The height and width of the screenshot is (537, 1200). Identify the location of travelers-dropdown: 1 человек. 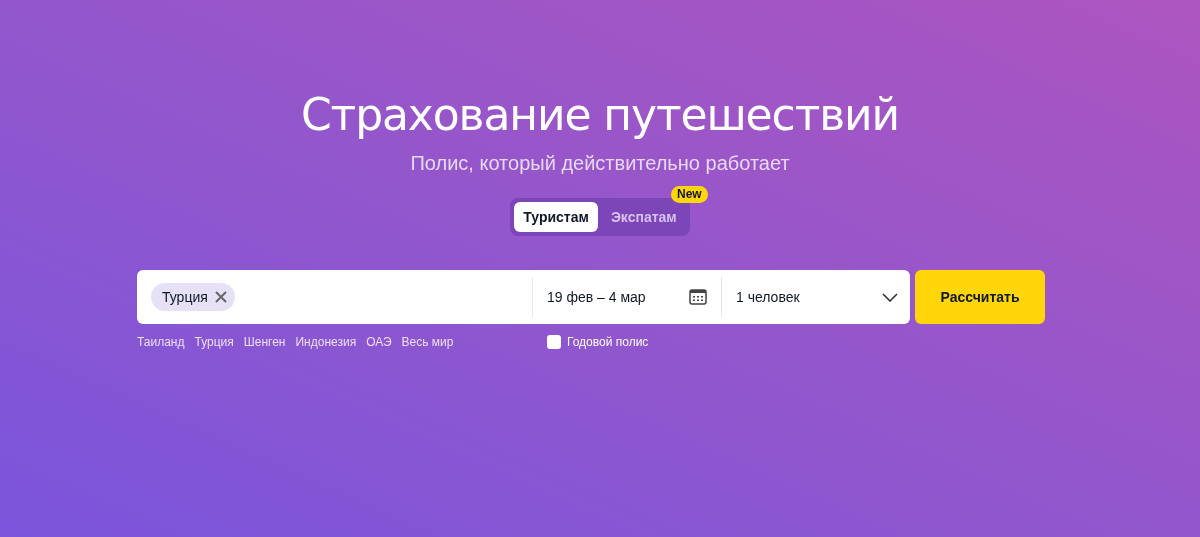
(816, 297).